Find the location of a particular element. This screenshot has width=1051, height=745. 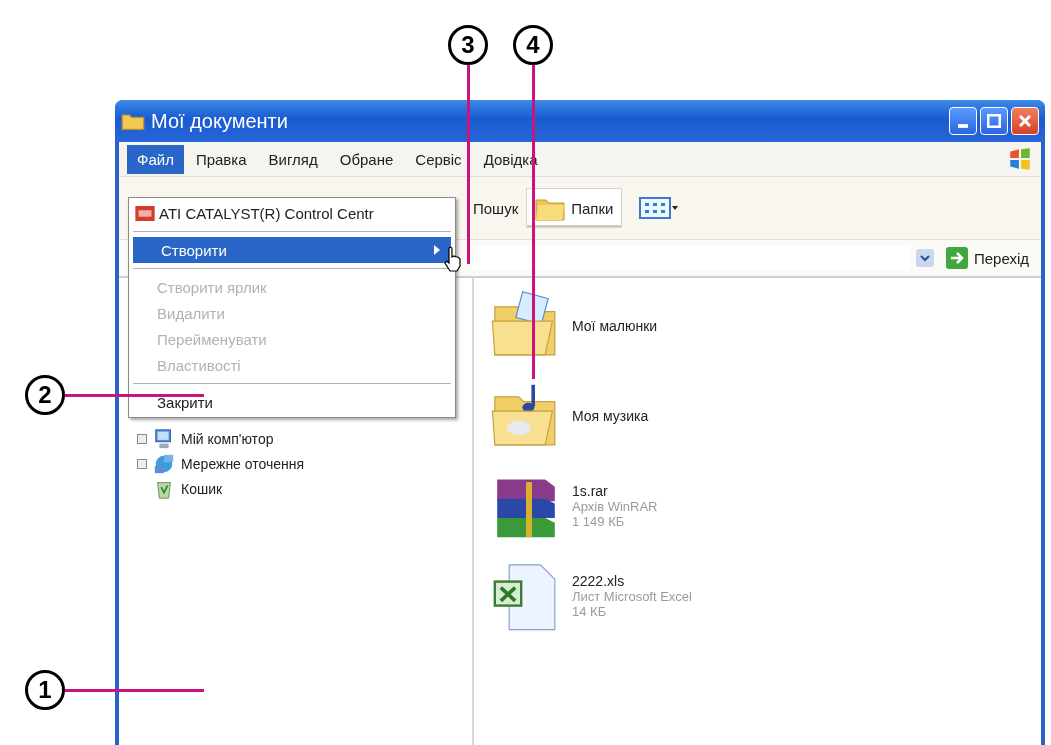

tree-item: Мій комп'ютор is located at coordinates (227, 439).